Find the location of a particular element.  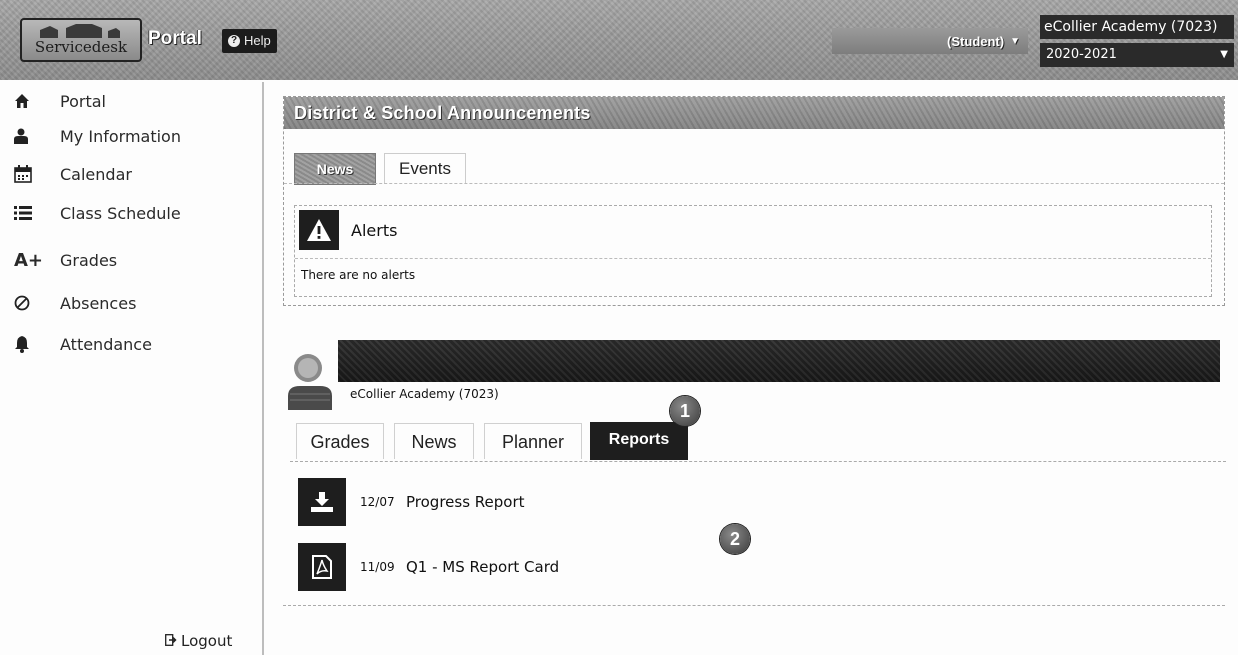

sidebar-item-attendance: Attendance is located at coordinates (83, 344).